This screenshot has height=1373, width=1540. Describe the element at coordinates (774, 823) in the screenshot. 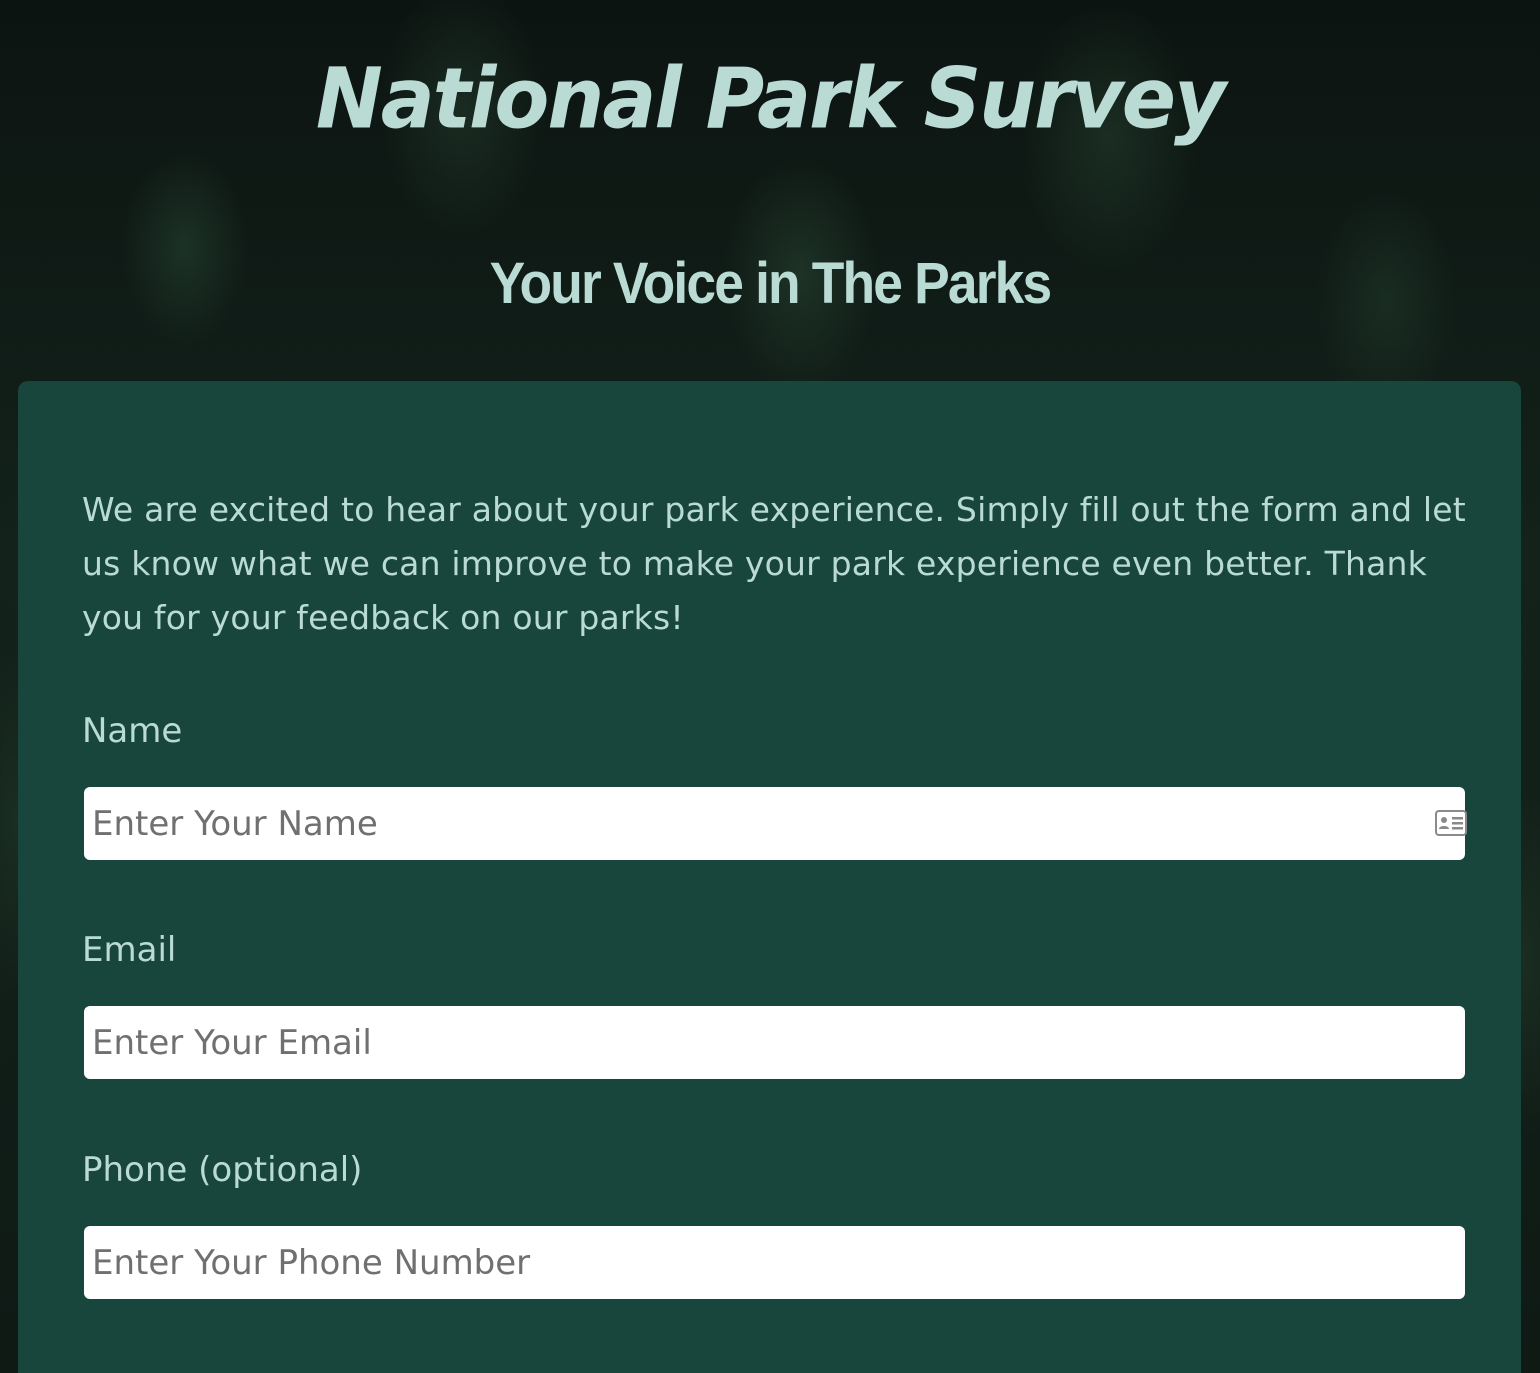

I see `name-input` at that location.